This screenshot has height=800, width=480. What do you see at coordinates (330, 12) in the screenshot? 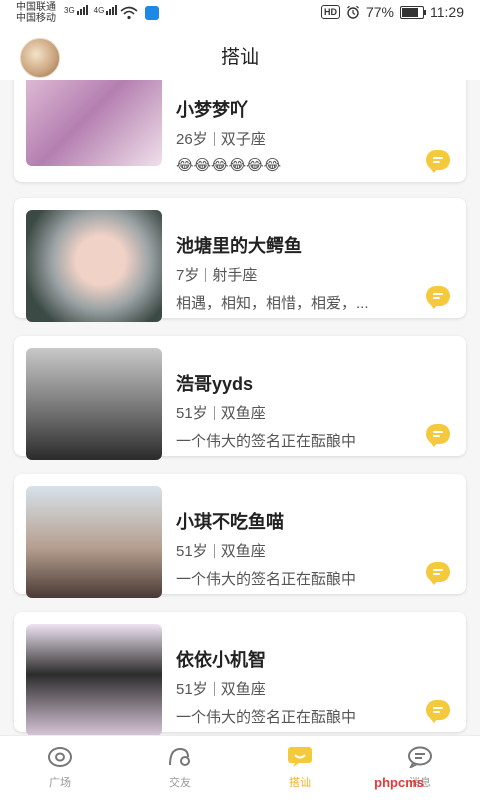
I see `hd-icon: HD` at bounding box center [330, 12].